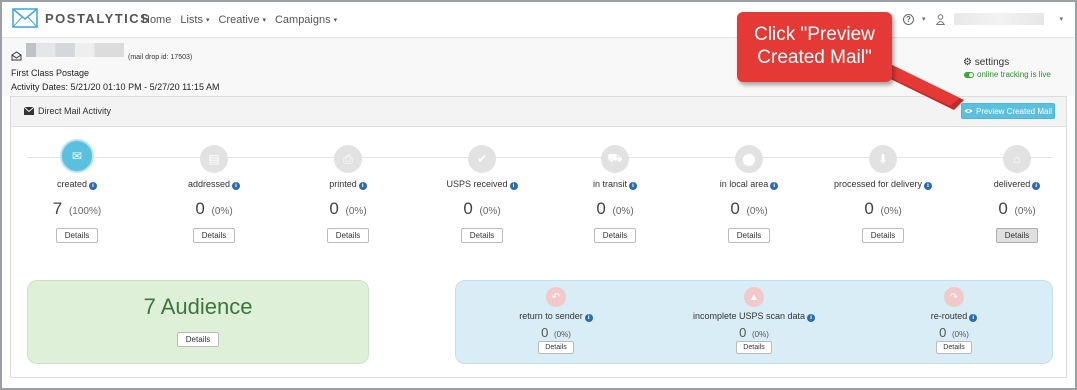  I want to click on instruction-callout: Click "Preview Created Mail", so click(814, 47).